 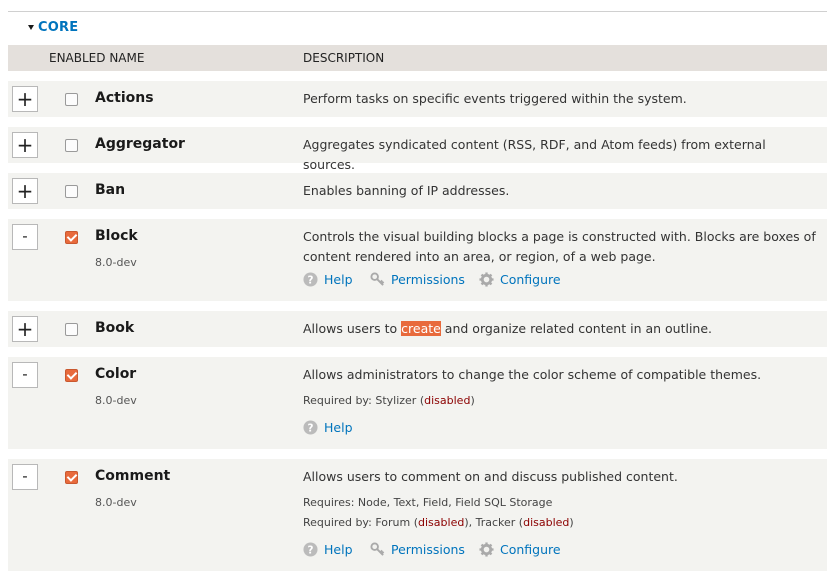 What do you see at coordinates (116, 374) in the screenshot?
I see `module-name: Color` at bounding box center [116, 374].